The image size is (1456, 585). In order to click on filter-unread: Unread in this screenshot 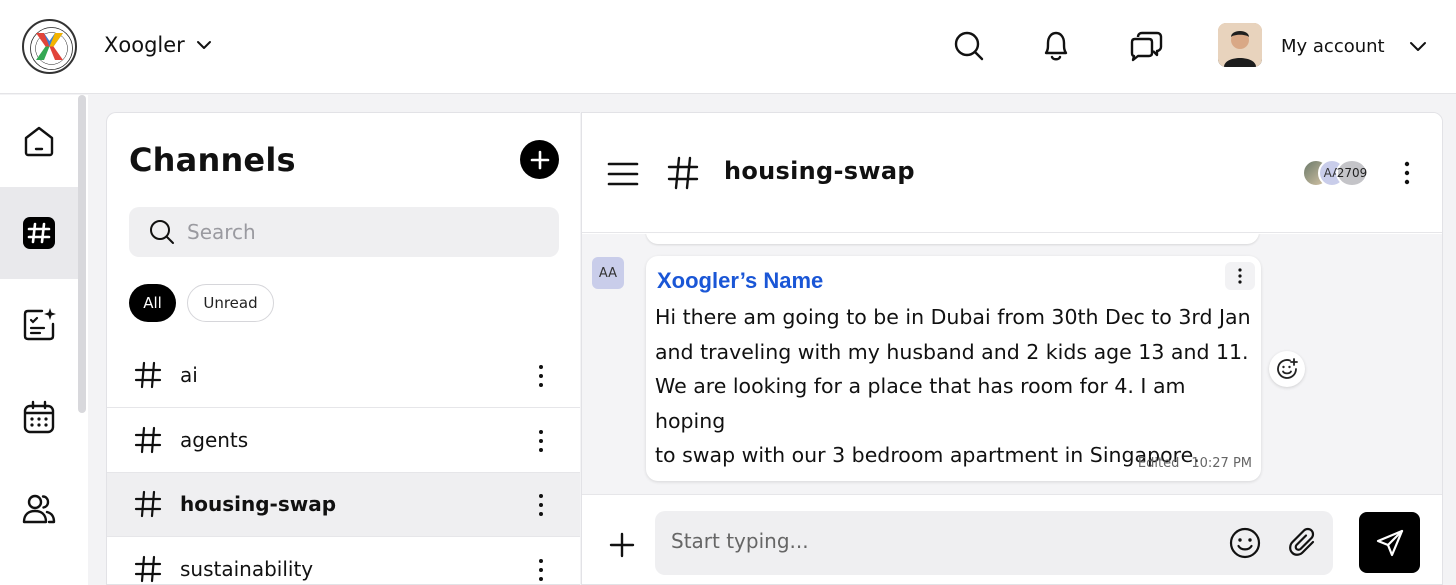, I will do `click(230, 303)`.